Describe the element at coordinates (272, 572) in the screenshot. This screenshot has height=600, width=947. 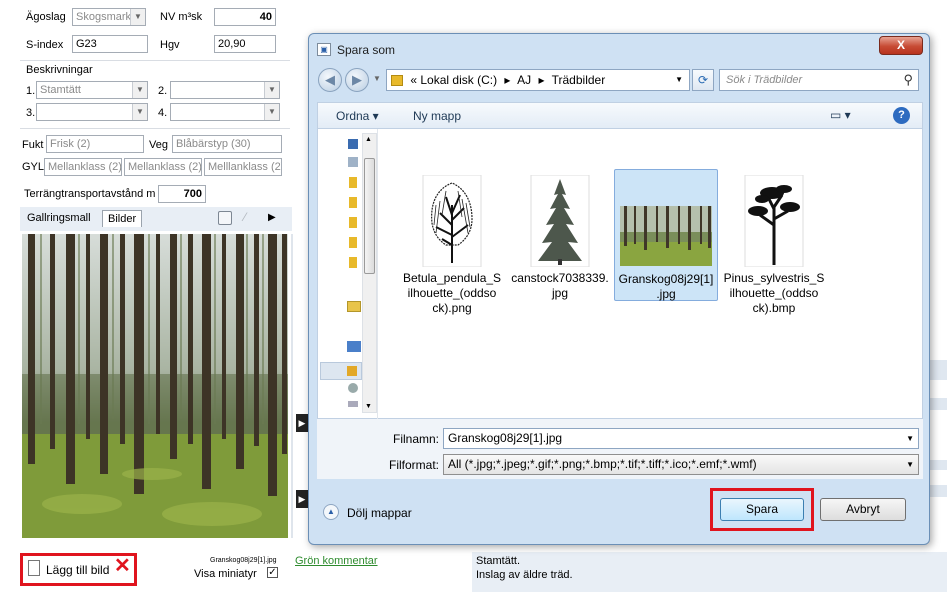
I see `show-thumbnail-checkbox: ✓` at that location.